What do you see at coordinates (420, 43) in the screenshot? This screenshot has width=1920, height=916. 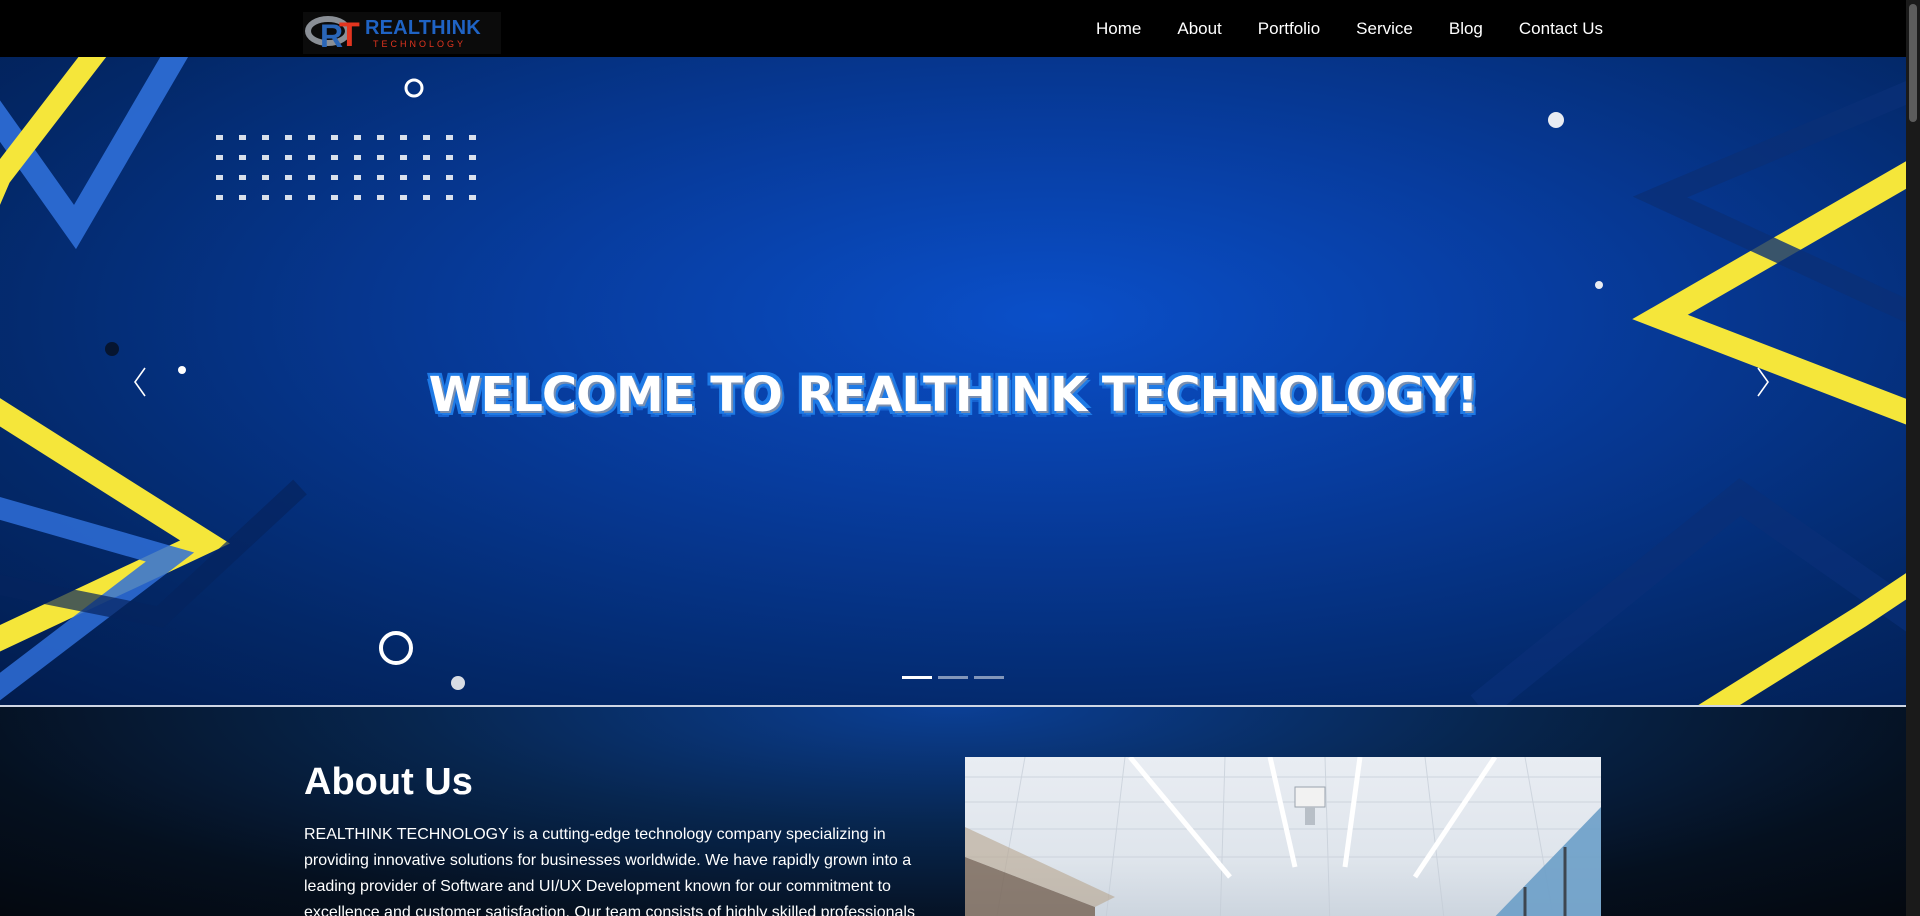 I see `logo-tagline: TECHNOLOGY` at bounding box center [420, 43].